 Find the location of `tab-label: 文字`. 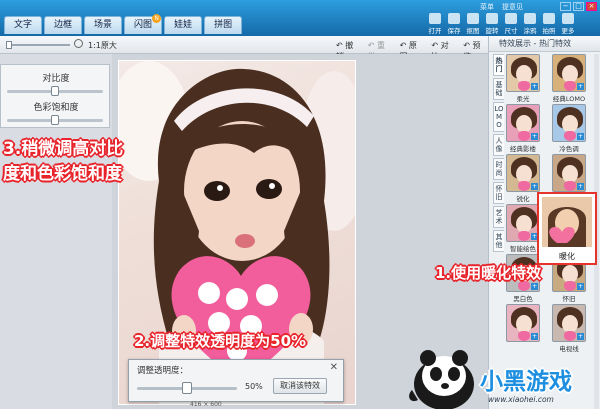

tab-label: 文字 is located at coordinates (23, 25).